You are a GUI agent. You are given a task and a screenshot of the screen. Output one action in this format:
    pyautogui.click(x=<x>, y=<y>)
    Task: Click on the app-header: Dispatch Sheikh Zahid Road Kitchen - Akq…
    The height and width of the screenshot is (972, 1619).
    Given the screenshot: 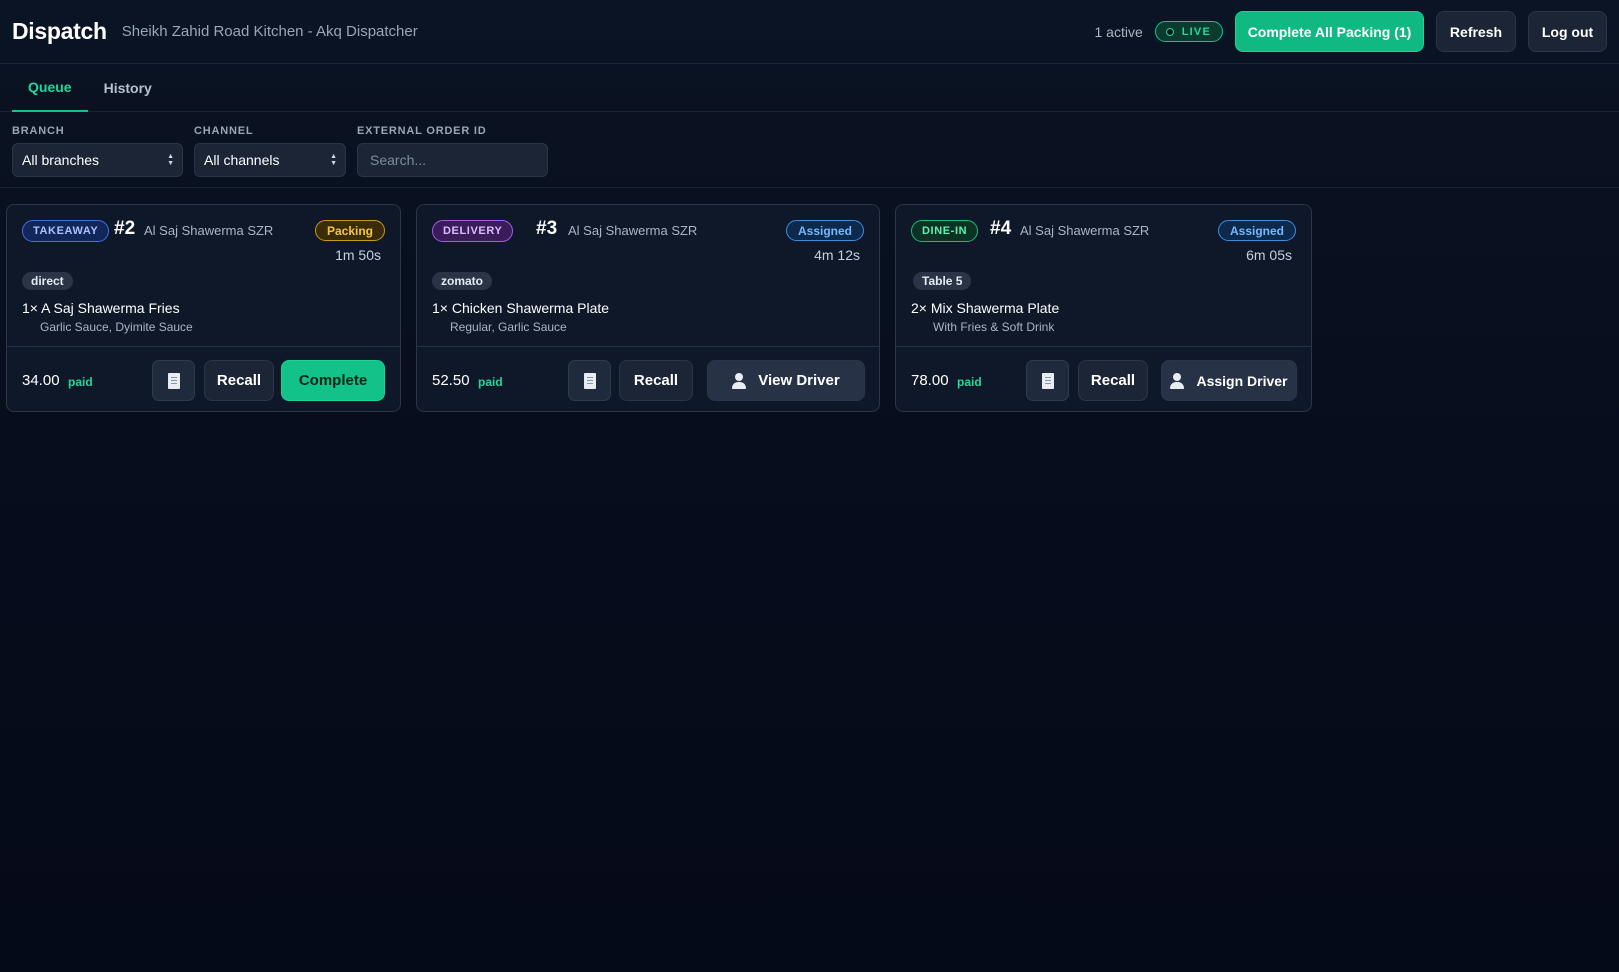 What is the action you would take?
    pyautogui.click(x=809, y=32)
    